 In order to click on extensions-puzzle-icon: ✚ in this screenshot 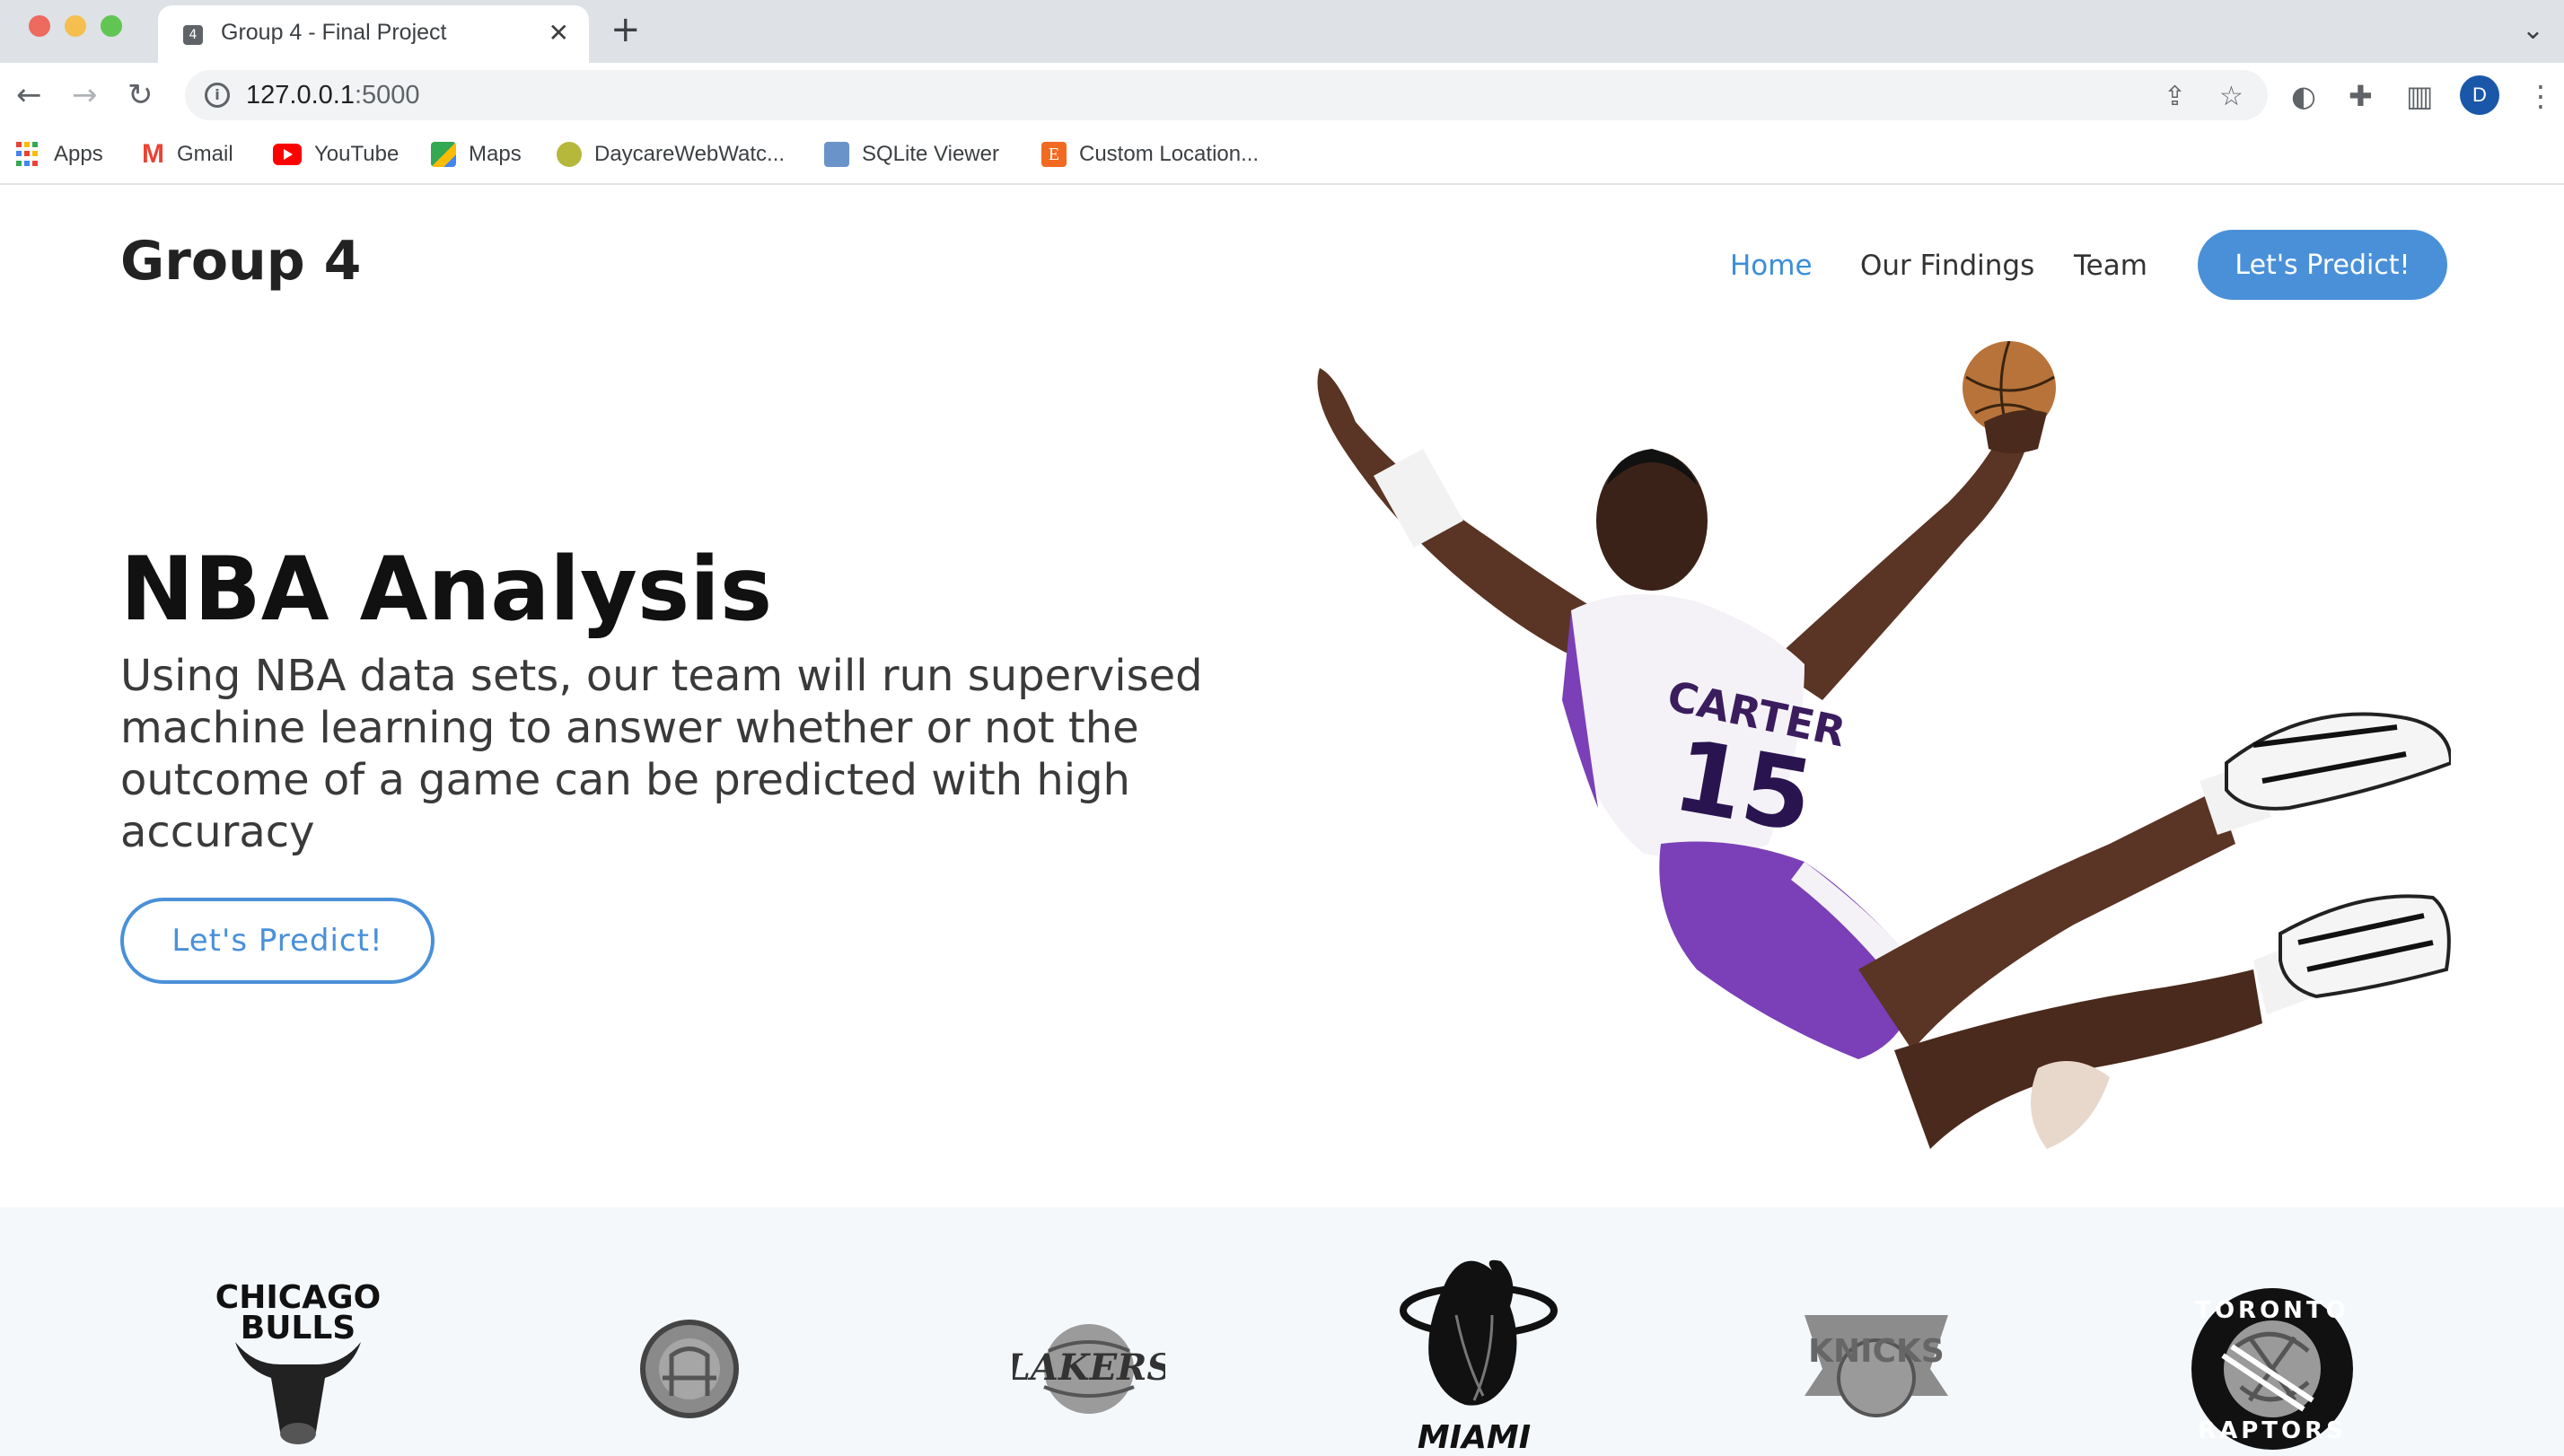, I will do `click(2361, 96)`.